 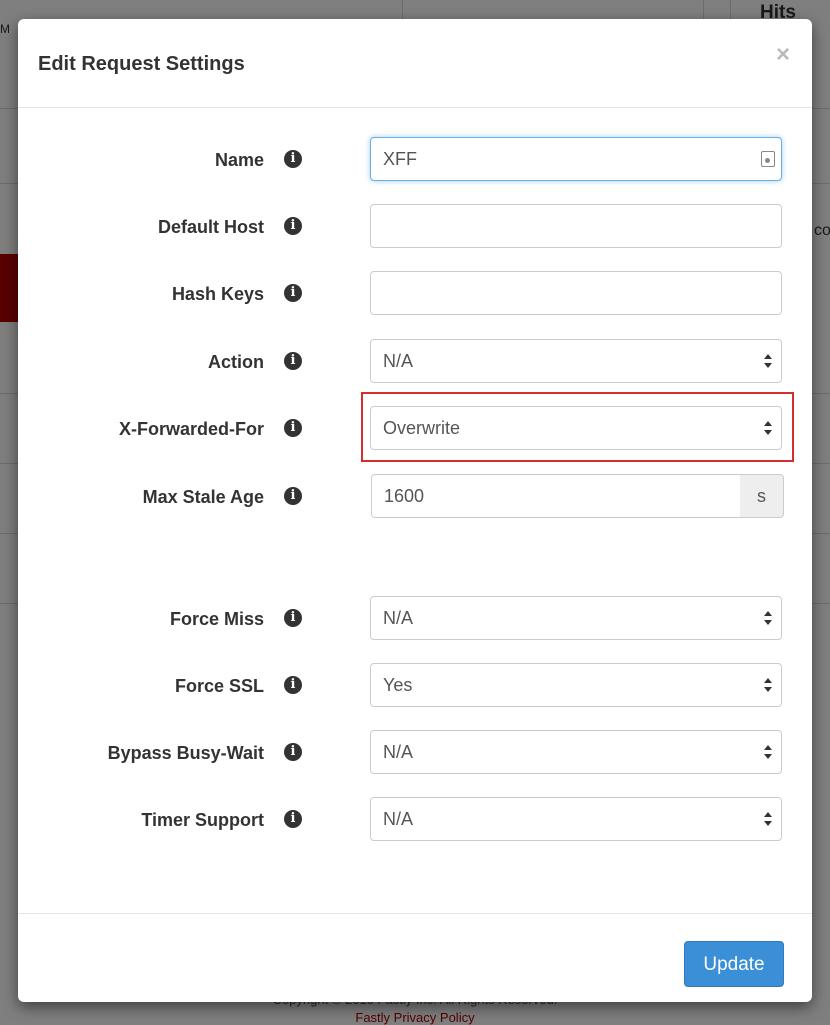 I want to click on force-ssl-label: Force SSL, so click(x=219, y=686).